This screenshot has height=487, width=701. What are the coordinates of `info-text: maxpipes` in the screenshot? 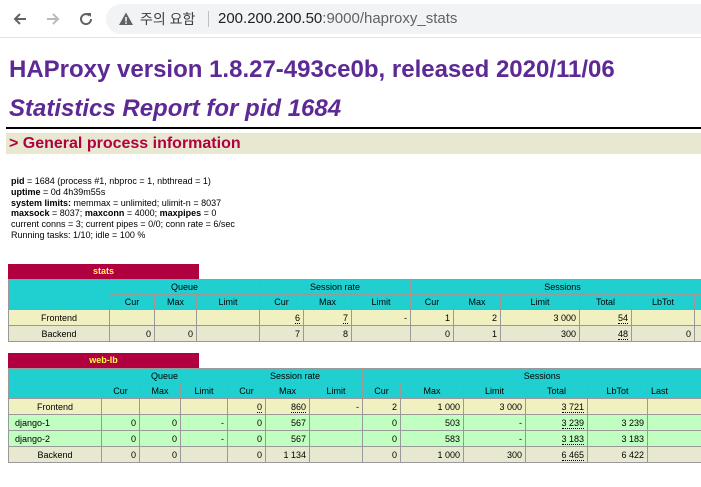 It's located at (180, 213).